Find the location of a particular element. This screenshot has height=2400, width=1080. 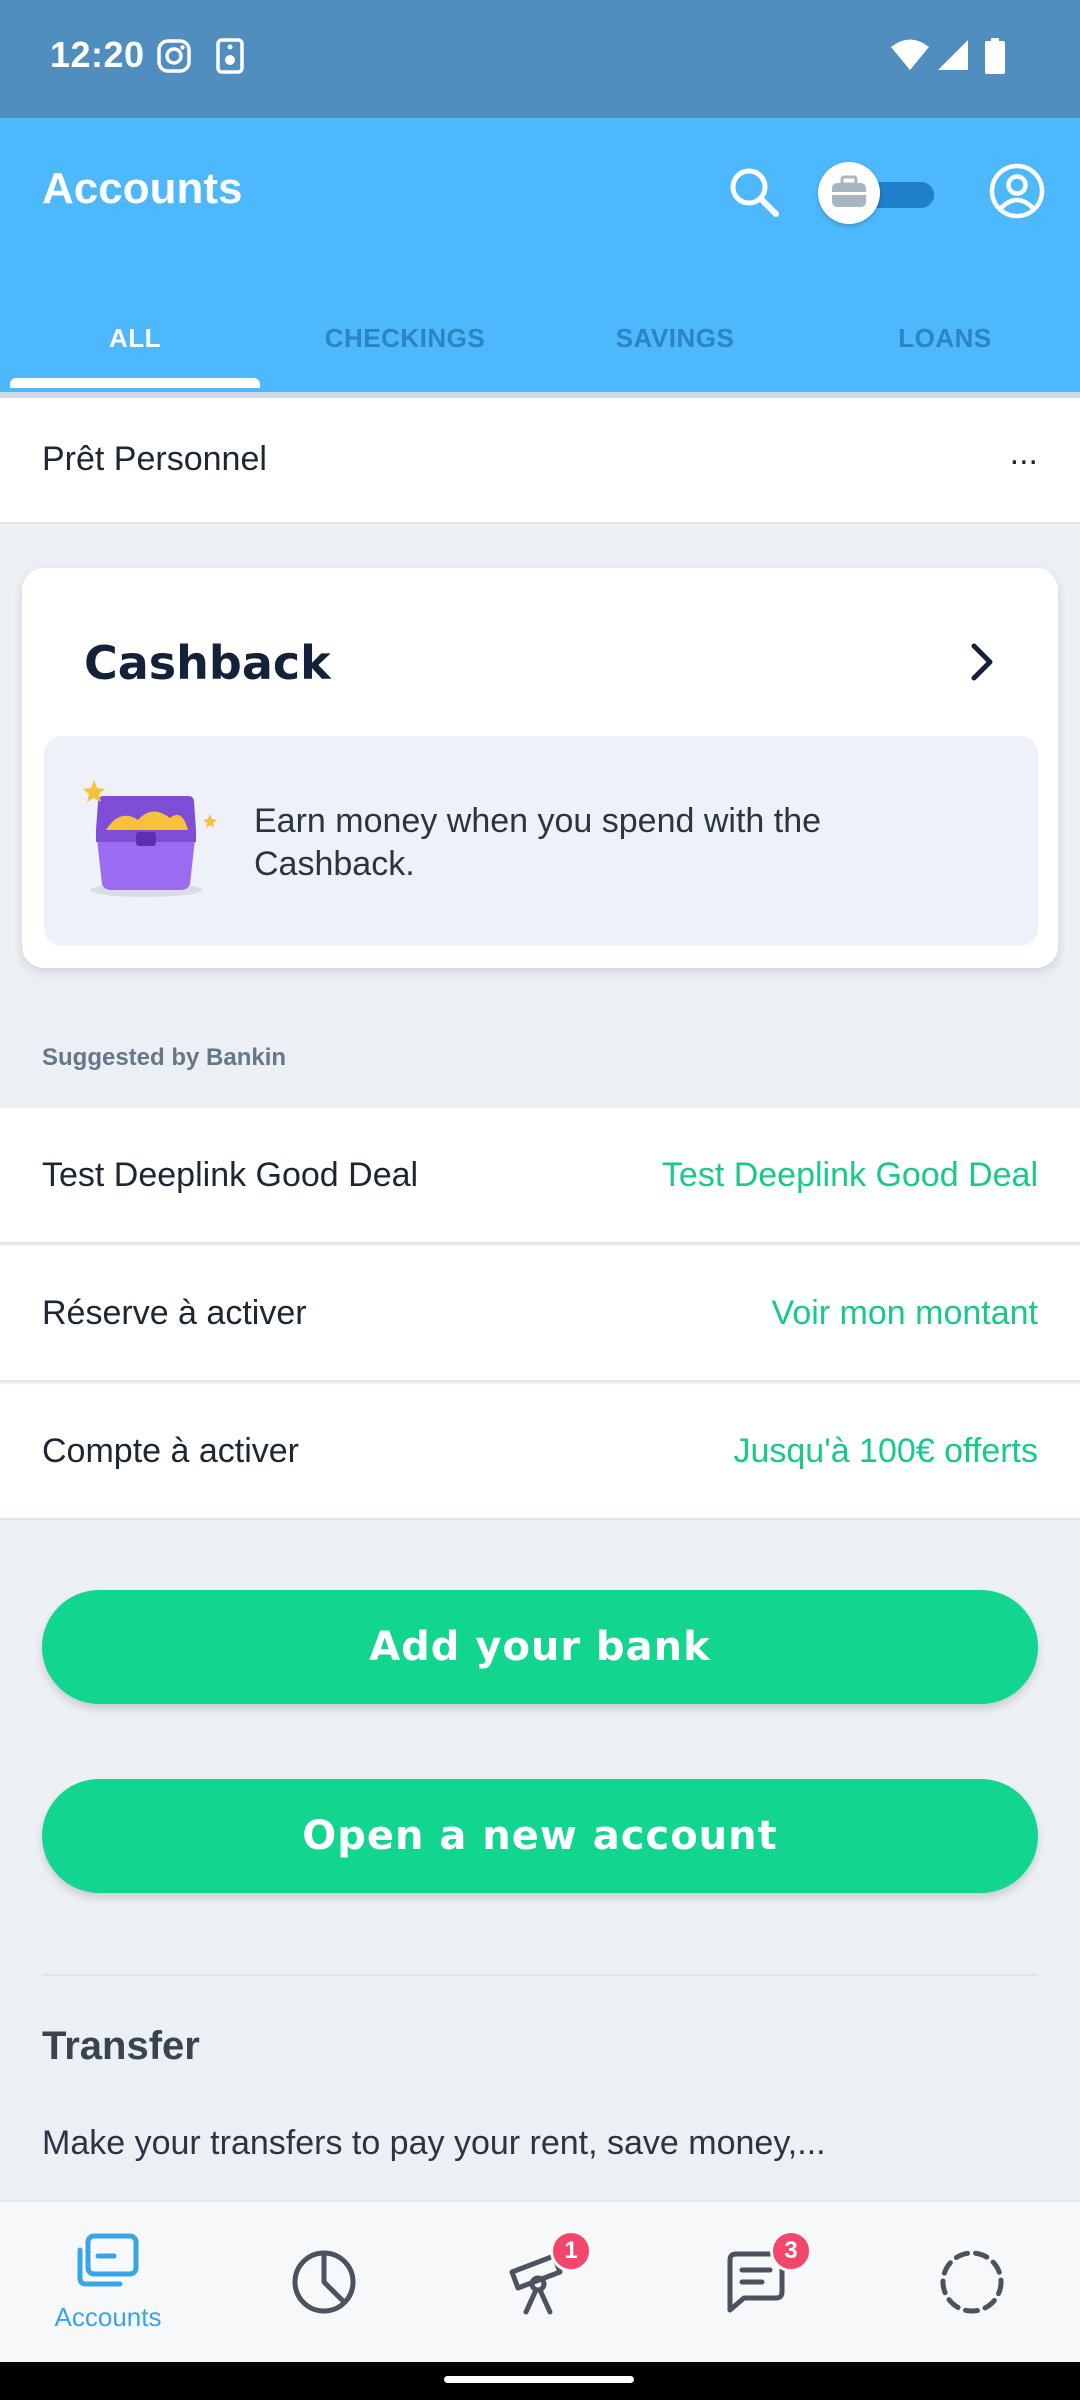

page-title: Accounts is located at coordinates (142, 188).